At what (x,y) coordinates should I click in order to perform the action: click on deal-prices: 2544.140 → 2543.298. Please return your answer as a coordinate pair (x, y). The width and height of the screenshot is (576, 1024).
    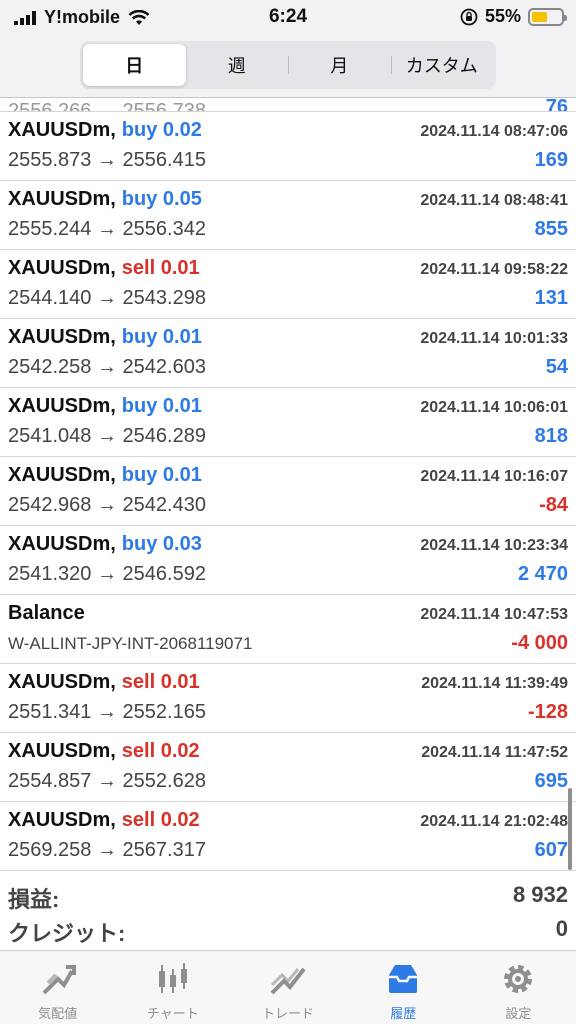
    Looking at the image, I should click on (107, 298).